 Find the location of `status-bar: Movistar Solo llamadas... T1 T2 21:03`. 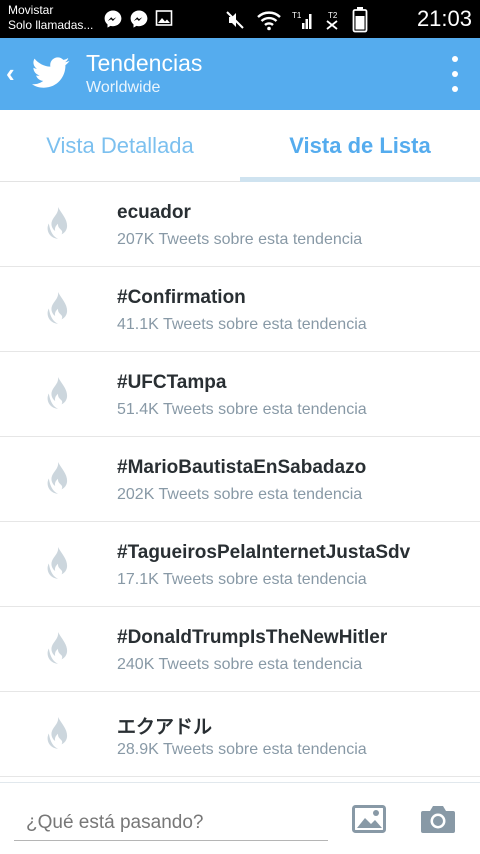

status-bar: Movistar Solo llamadas... T1 T2 21:03 is located at coordinates (240, 19).